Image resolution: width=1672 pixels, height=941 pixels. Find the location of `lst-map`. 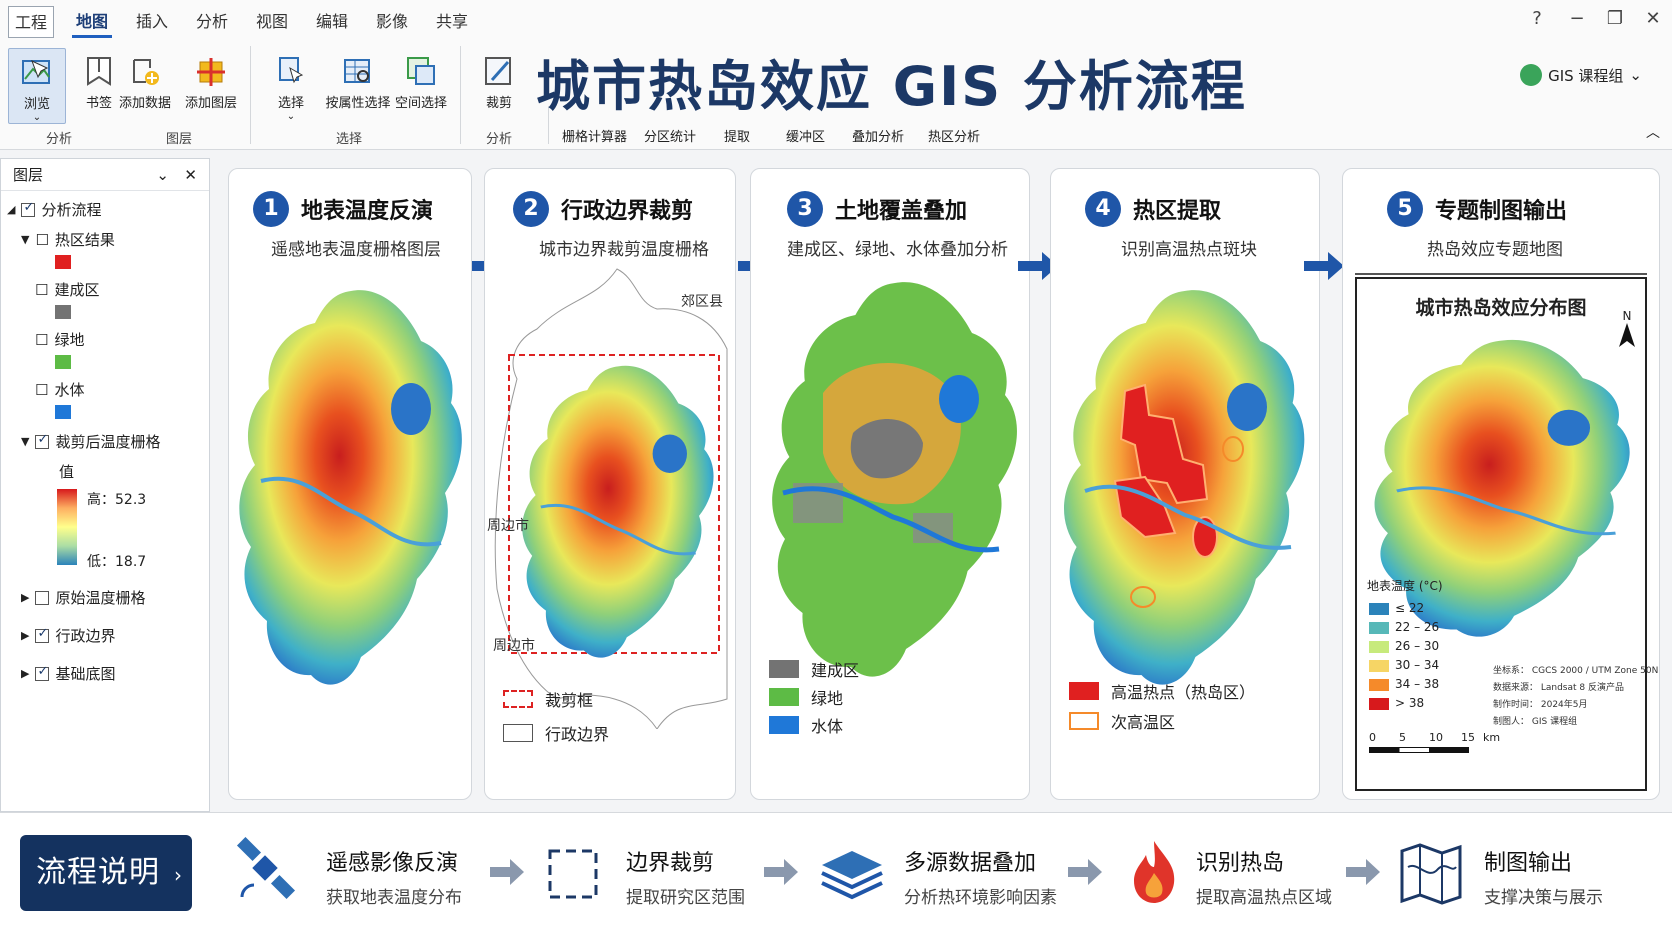

lst-map is located at coordinates (350, 487).